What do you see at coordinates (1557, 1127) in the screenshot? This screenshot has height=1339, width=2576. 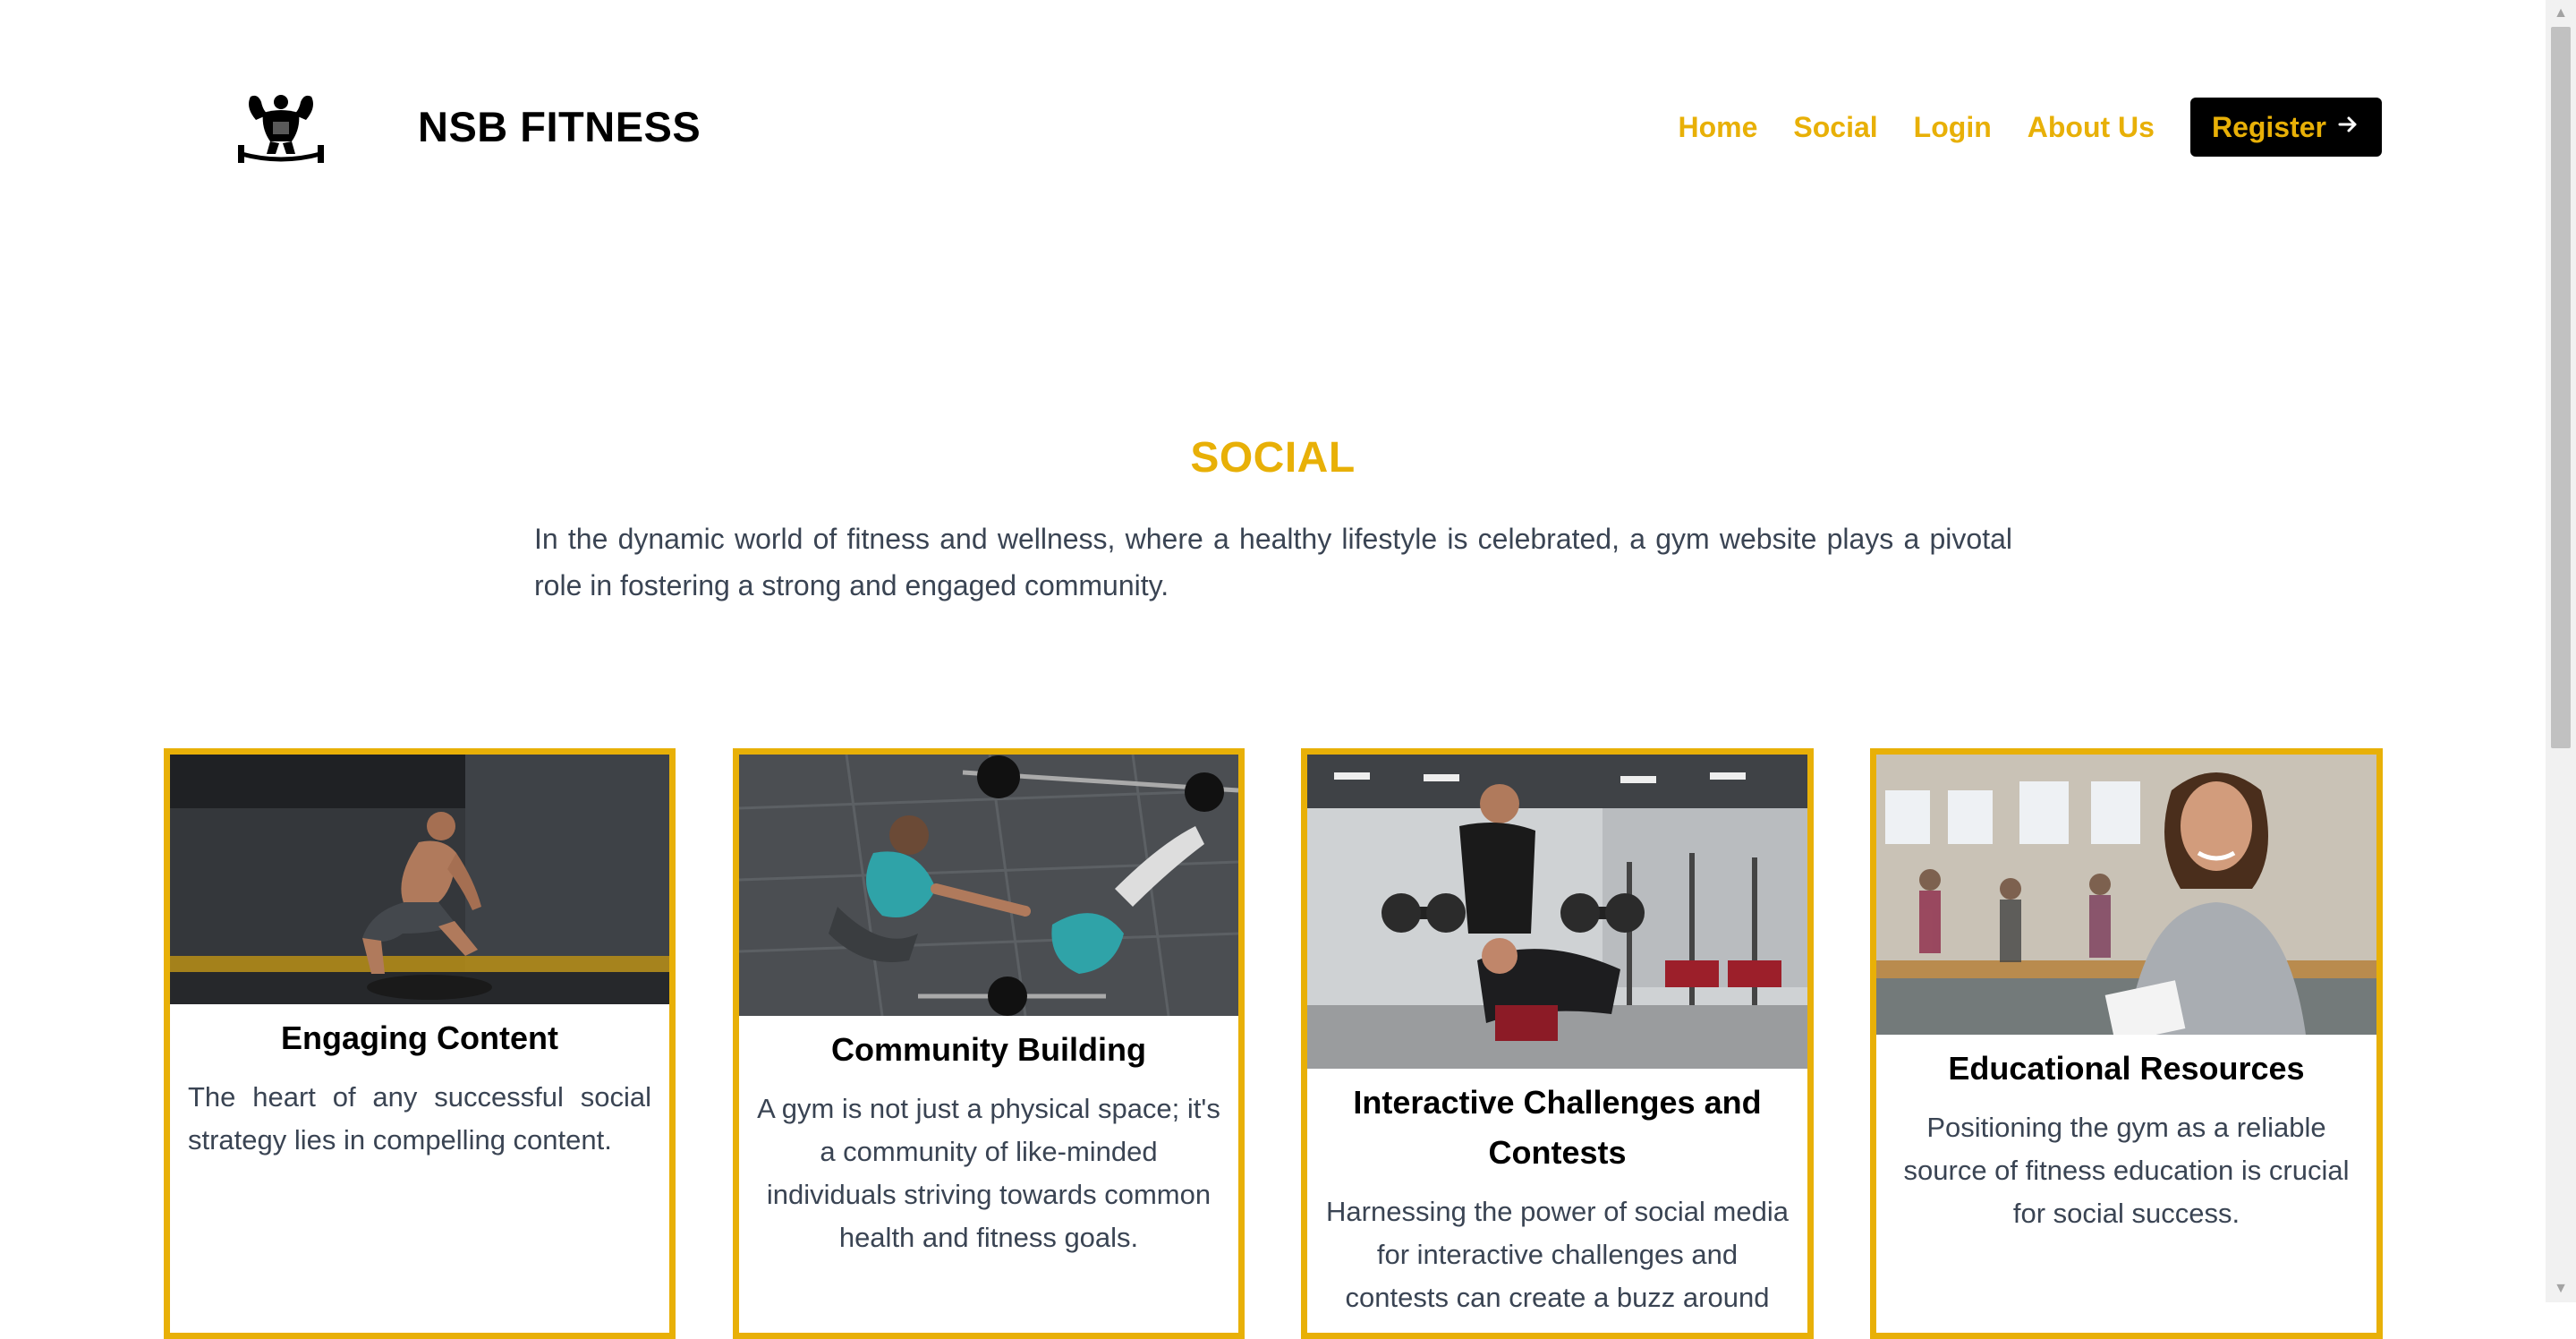 I see `card-title: Interactive Challenges and Contests` at bounding box center [1557, 1127].